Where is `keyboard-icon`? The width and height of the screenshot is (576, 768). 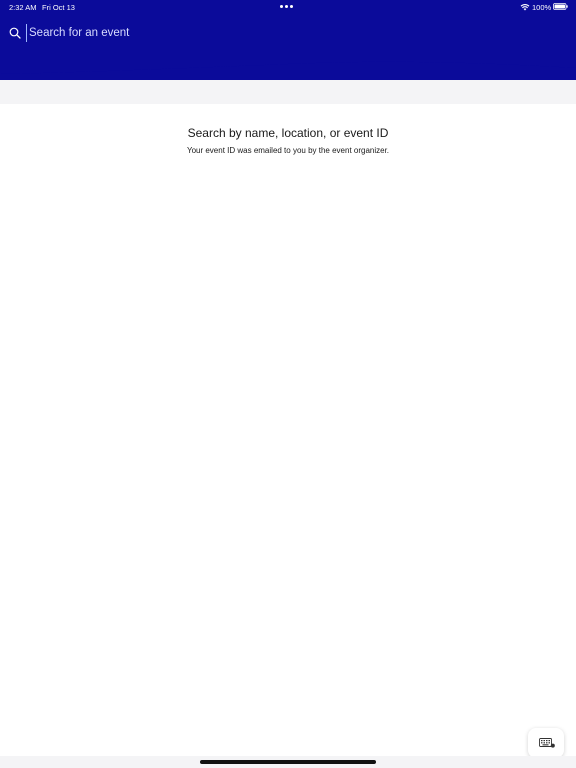 keyboard-icon is located at coordinates (547, 743).